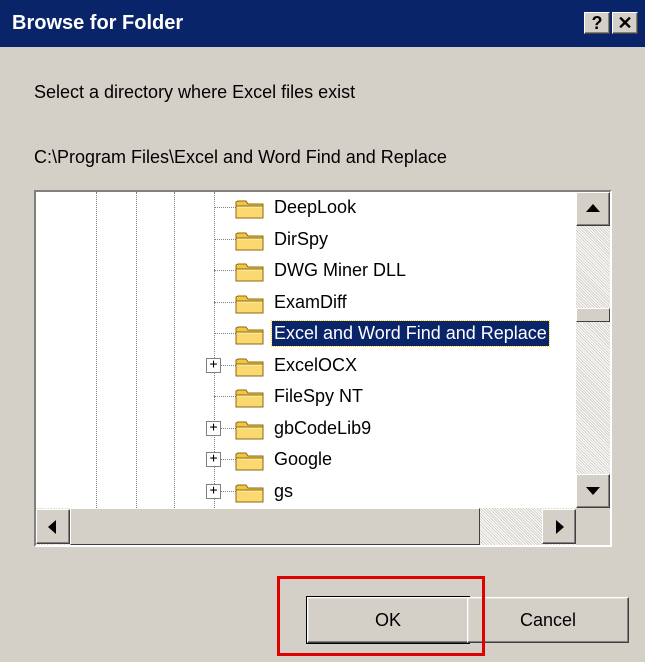 This screenshot has width=645, height=662. Describe the element at coordinates (284, 490) in the screenshot. I see `tree-item-label: gs` at that location.